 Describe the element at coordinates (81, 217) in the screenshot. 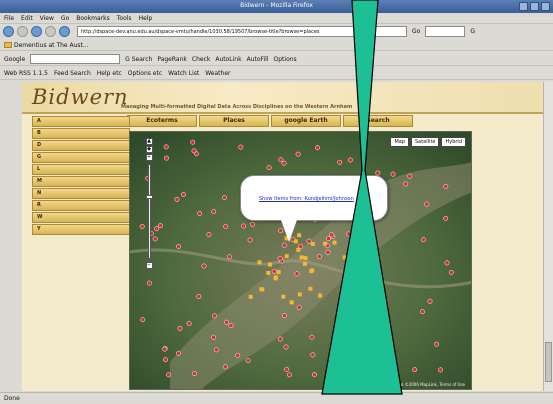

I see `letter-w: W` at that location.